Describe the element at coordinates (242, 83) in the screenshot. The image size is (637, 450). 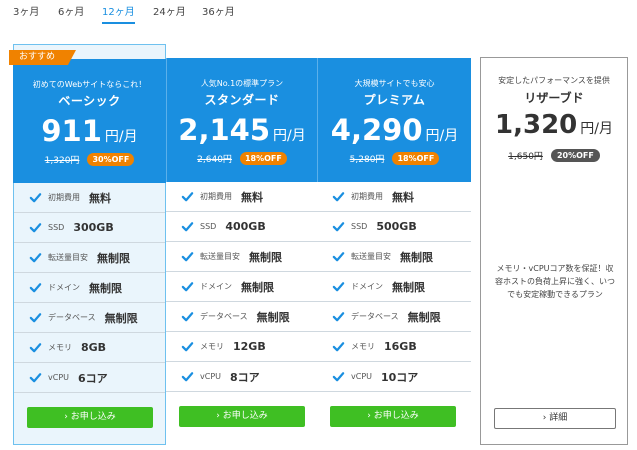
I see `plan-tagline: 人気No.1の標準プラン` at that location.